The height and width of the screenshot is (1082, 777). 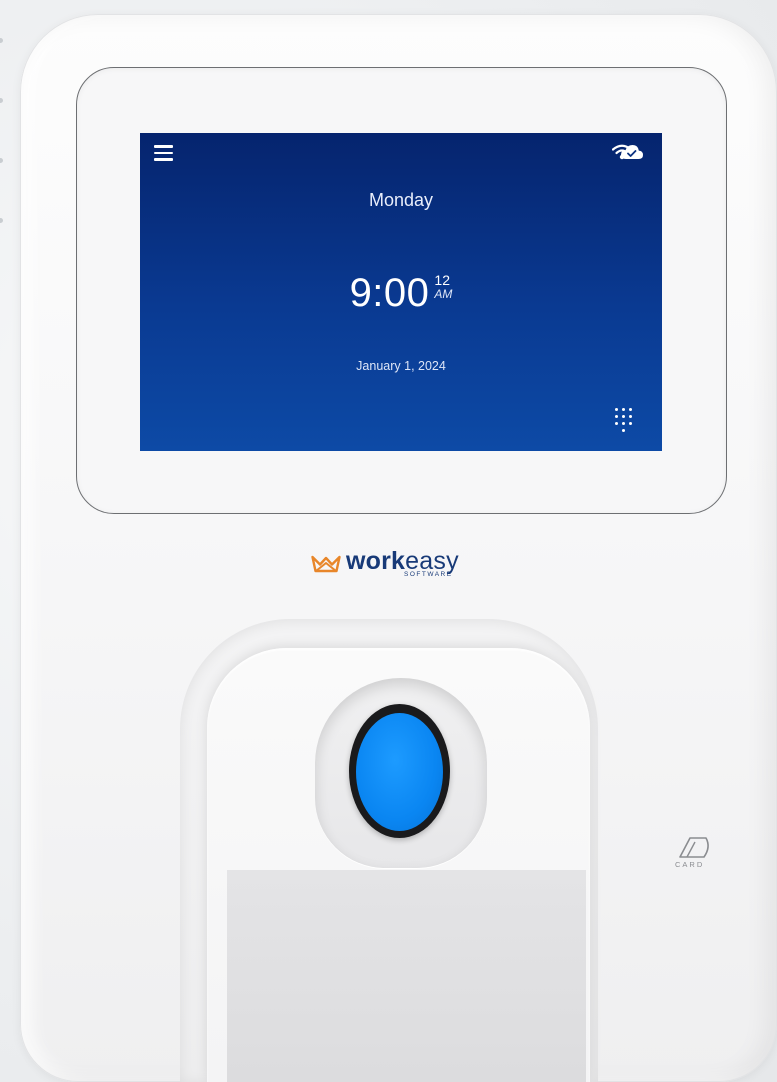 What do you see at coordinates (163, 153) in the screenshot?
I see `menu-icon` at bounding box center [163, 153].